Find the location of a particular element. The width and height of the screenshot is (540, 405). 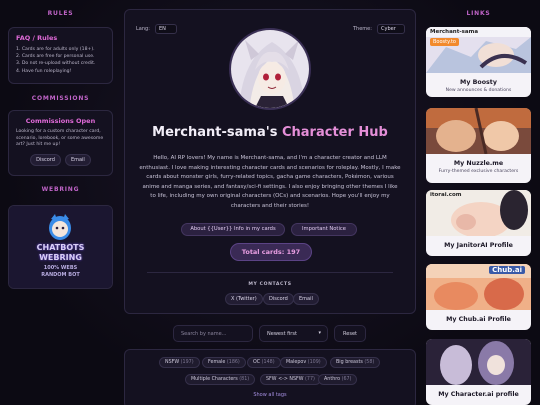

rule-item: 4. Have fun roleplaying! is located at coordinates (44, 71).